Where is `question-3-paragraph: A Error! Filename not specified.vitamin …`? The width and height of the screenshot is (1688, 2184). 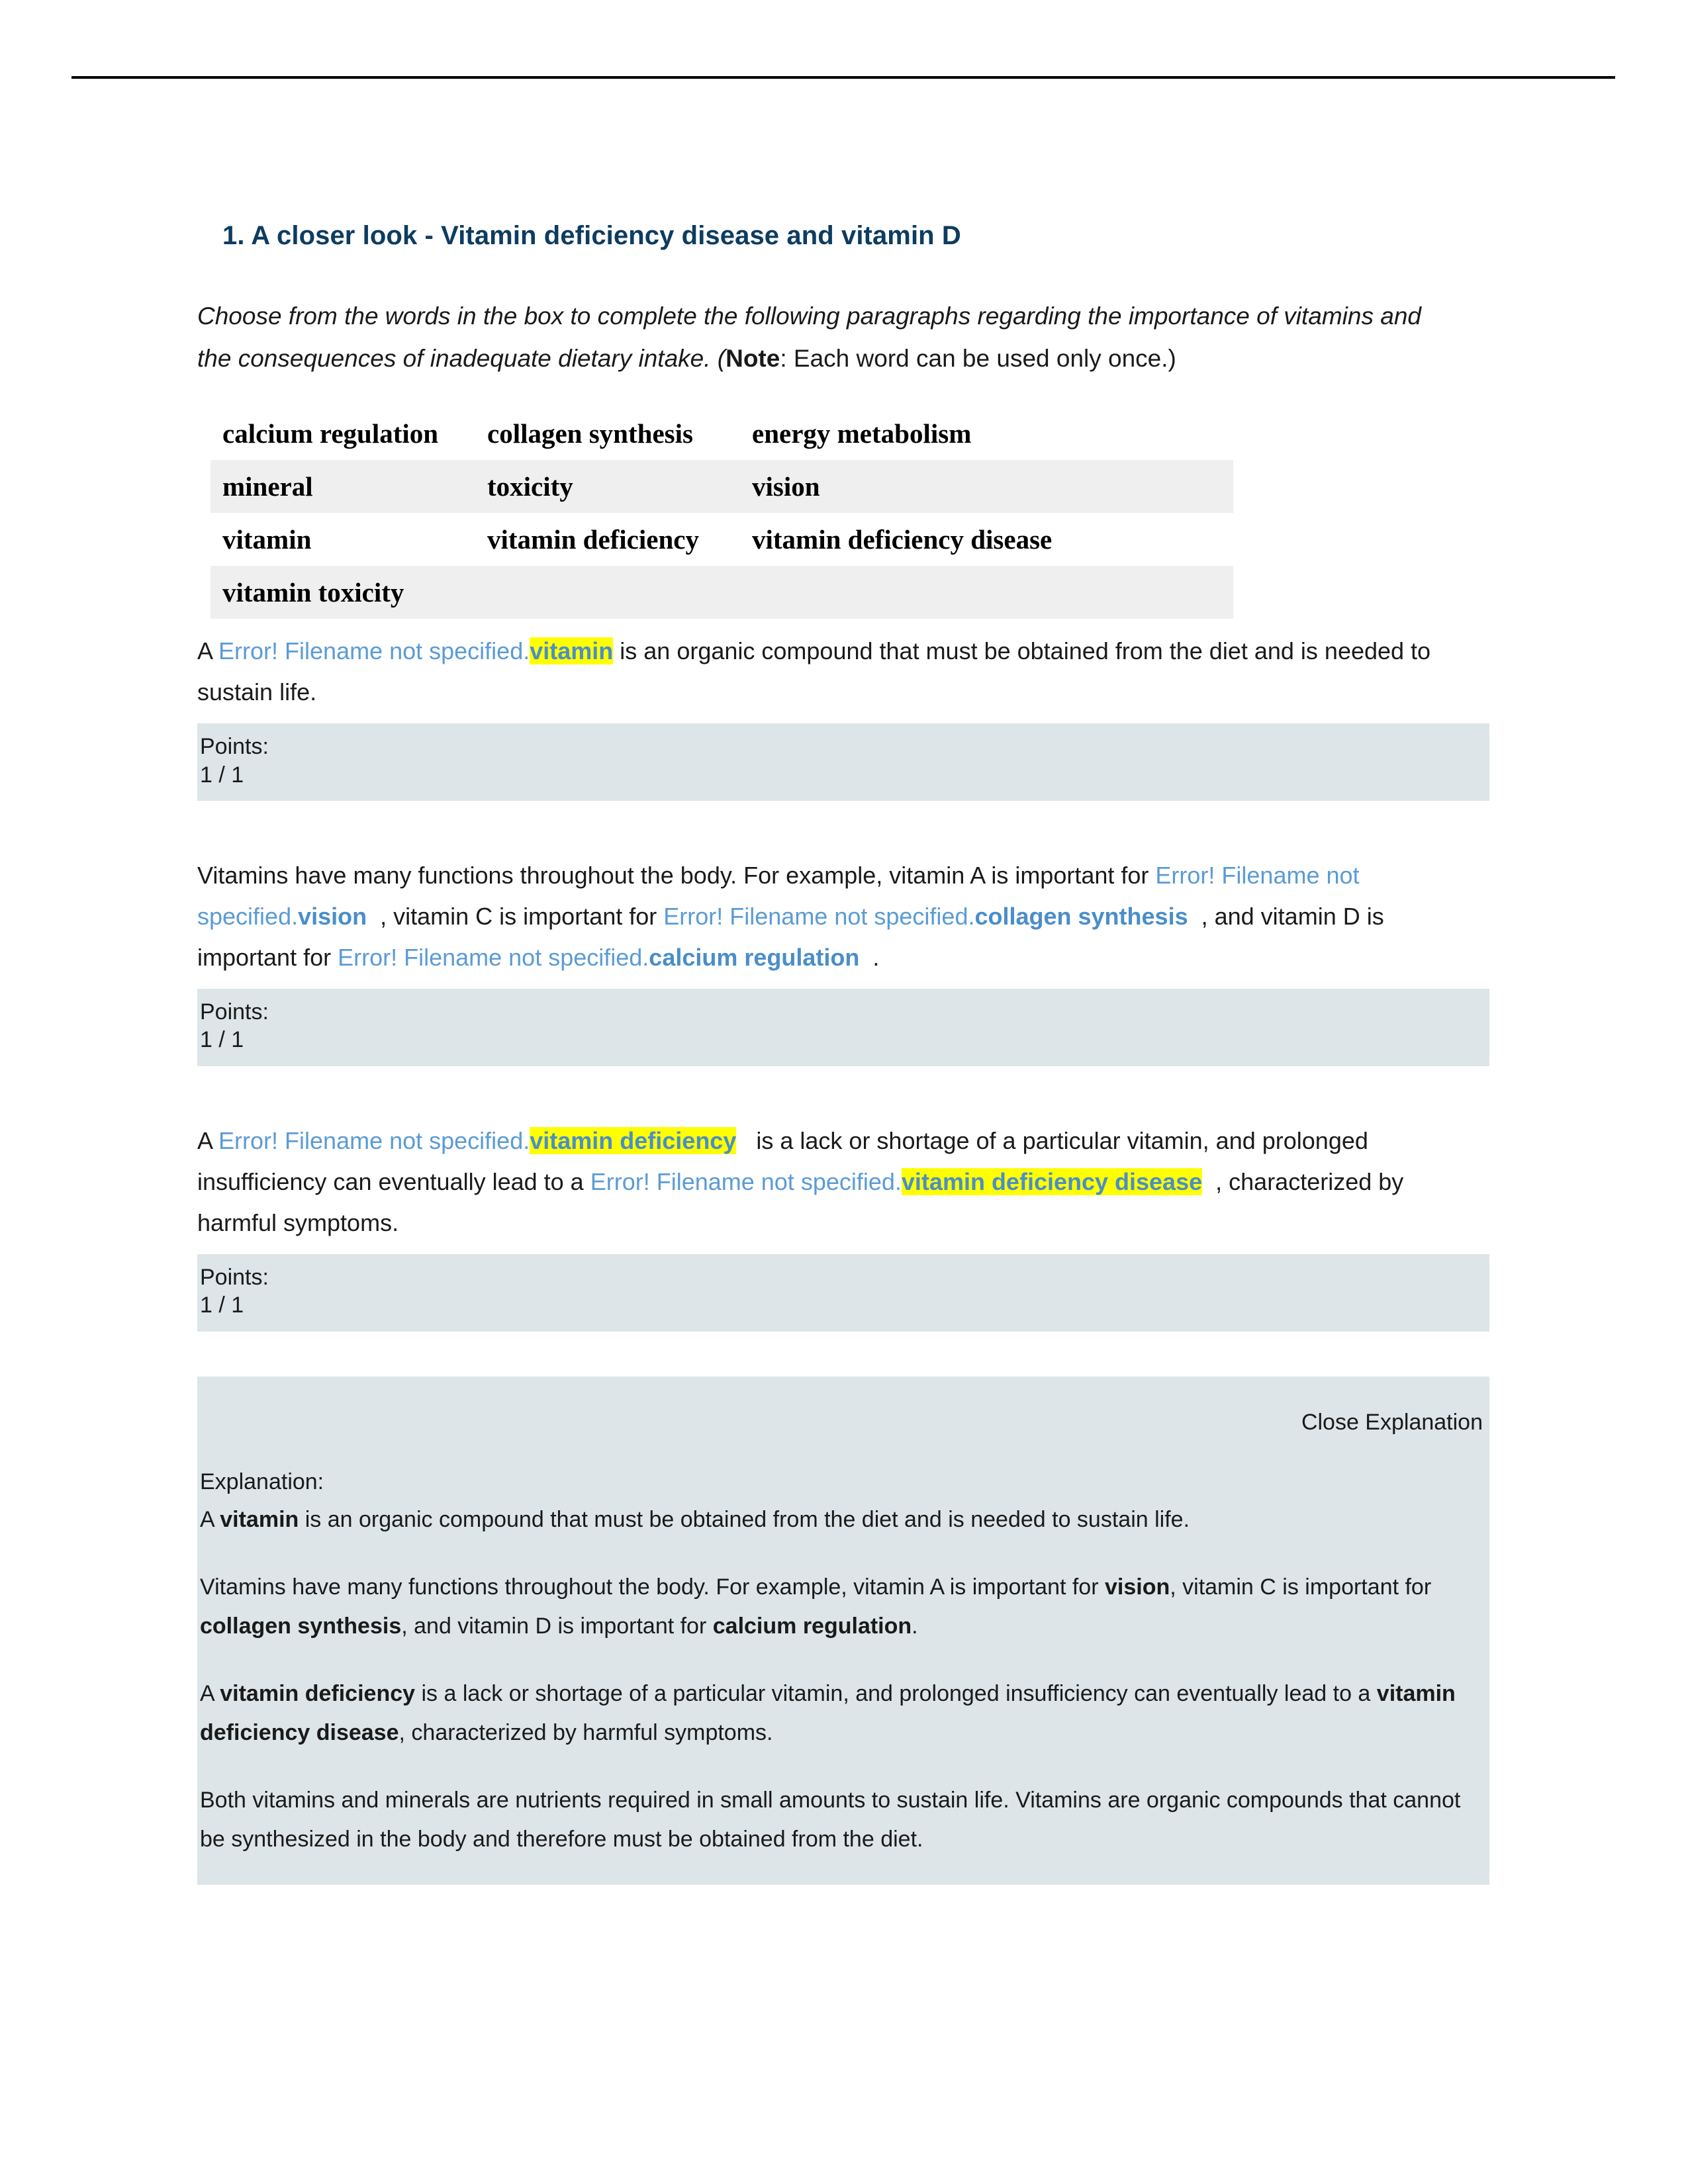 question-3-paragraph: A Error! Filename not specified.vitamin … is located at coordinates (836, 1182).